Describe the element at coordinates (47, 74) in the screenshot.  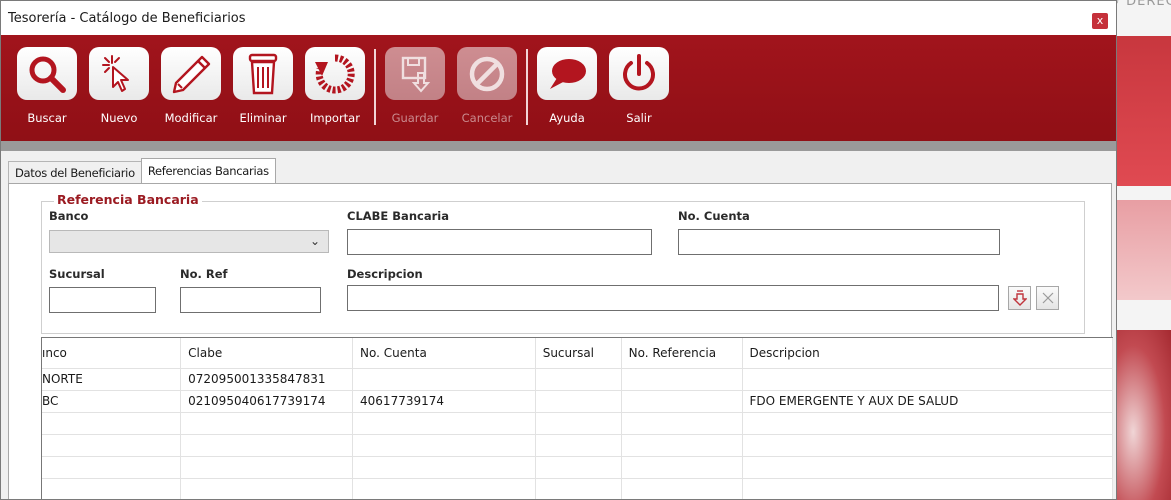
I see `search-icon` at that location.